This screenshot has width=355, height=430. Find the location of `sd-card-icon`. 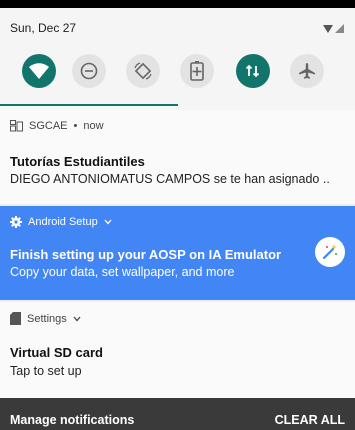

sd-card-icon is located at coordinates (15, 318).